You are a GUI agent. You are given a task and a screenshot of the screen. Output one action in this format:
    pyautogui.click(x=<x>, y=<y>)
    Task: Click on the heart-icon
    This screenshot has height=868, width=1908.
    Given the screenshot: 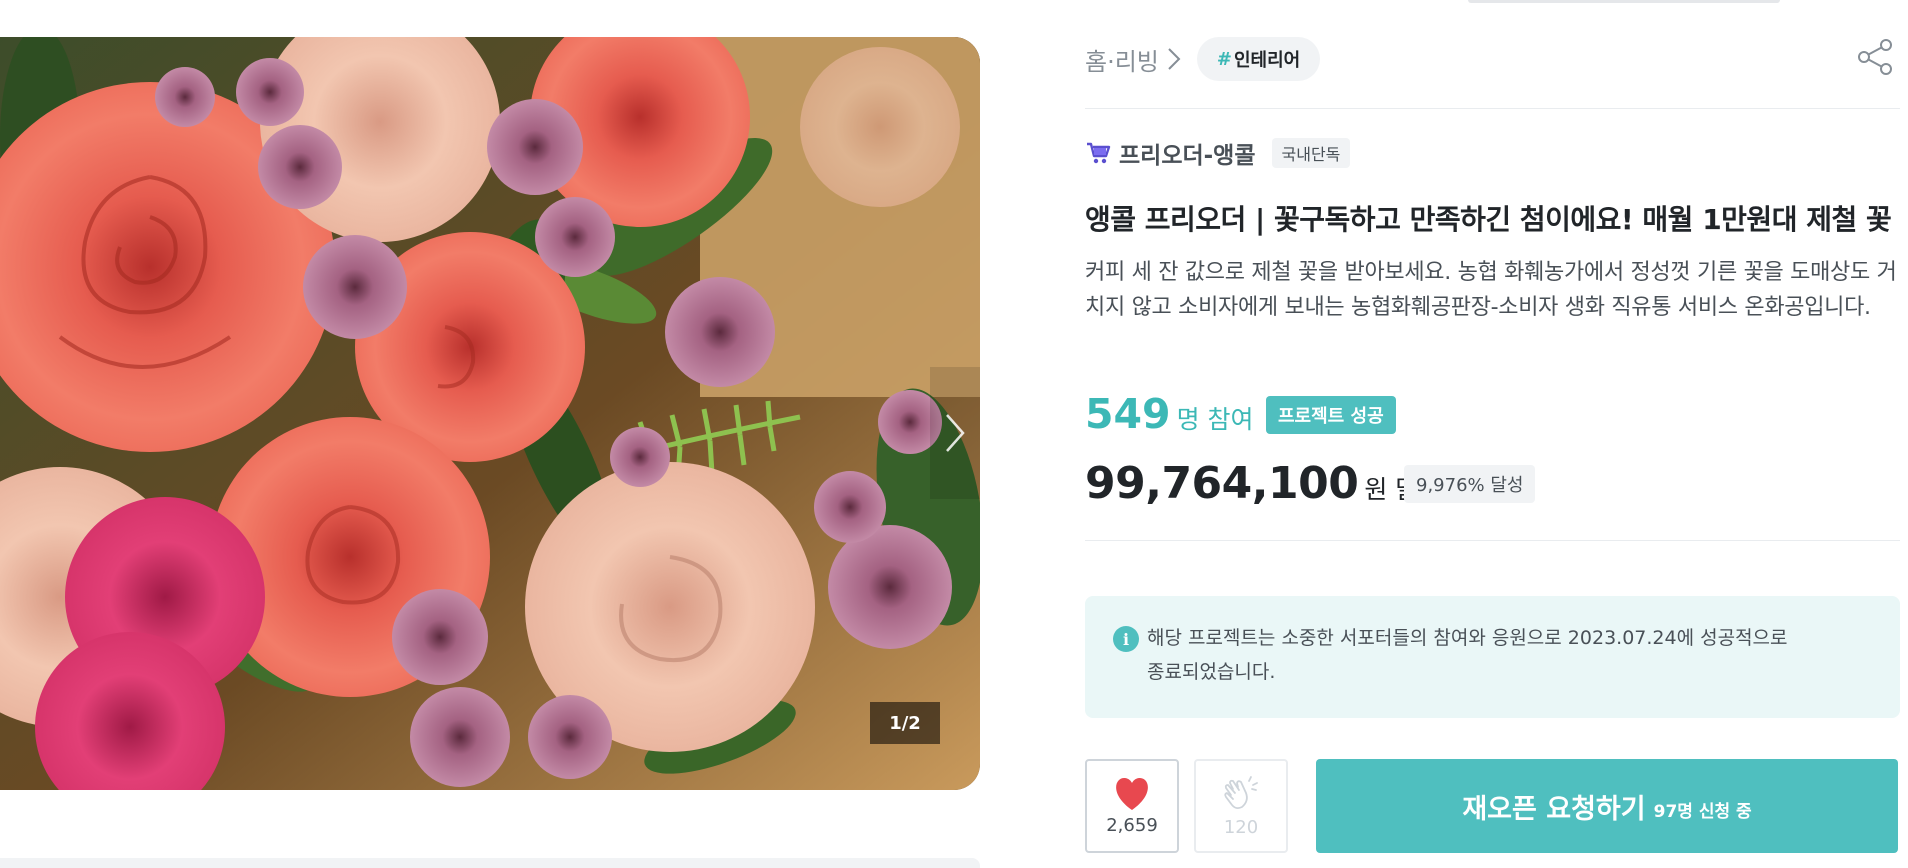 What is the action you would take?
    pyautogui.click(x=1132, y=793)
    